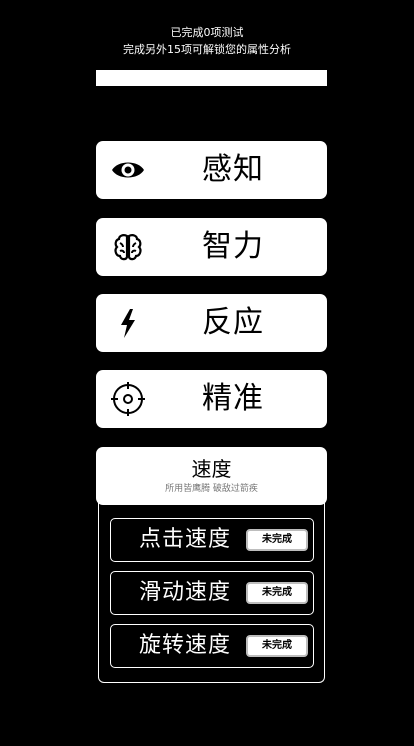 The height and width of the screenshot is (746, 414). Describe the element at coordinates (233, 322) in the screenshot. I see `category-label: 反应` at that location.